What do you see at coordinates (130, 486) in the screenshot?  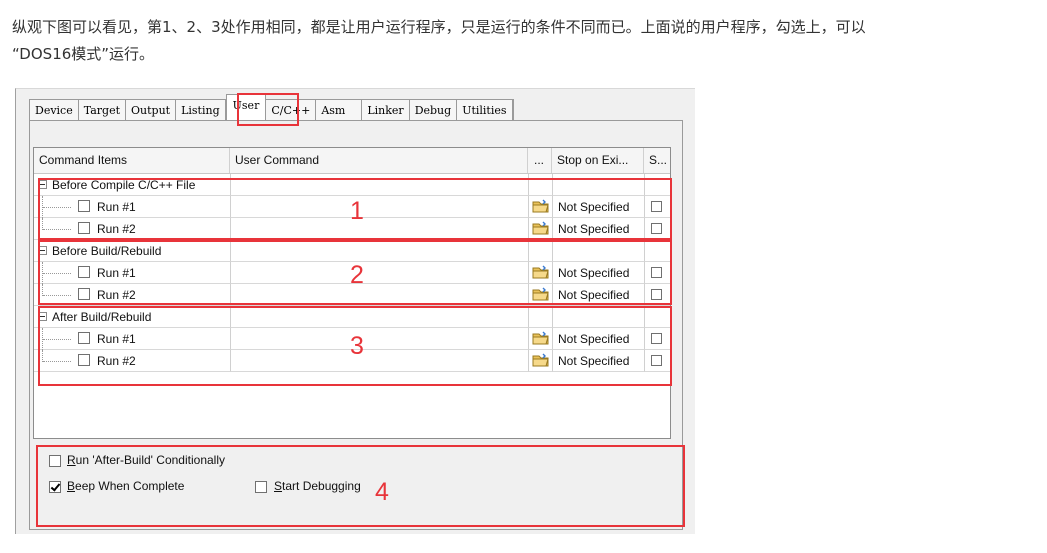 I see `beep-label: eep When Complete` at bounding box center [130, 486].